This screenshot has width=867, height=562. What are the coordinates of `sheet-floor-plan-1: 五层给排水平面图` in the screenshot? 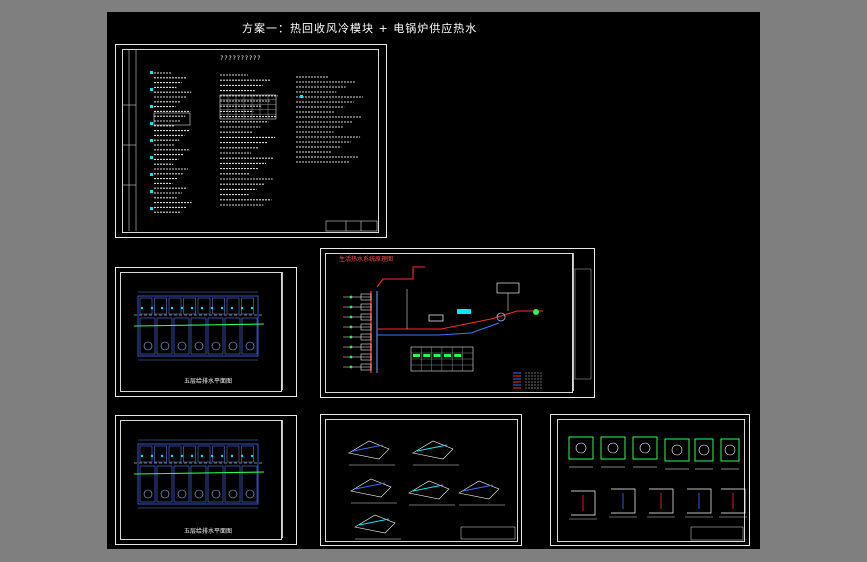 It's located at (206, 332).